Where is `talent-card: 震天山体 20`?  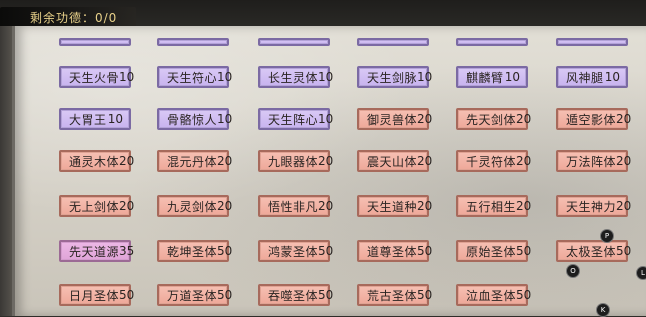
talent-card: 震天山体 20 is located at coordinates (395, 161).